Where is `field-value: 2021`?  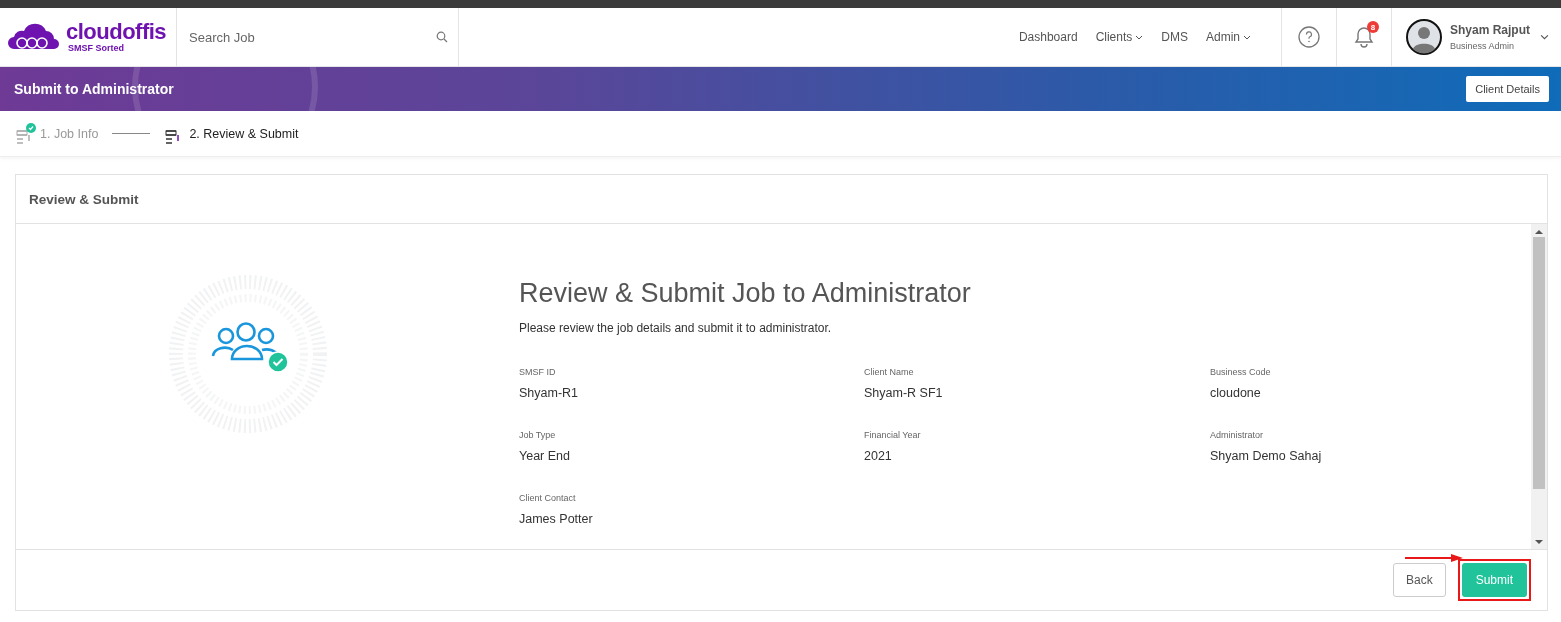 field-value: 2021 is located at coordinates (878, 456).